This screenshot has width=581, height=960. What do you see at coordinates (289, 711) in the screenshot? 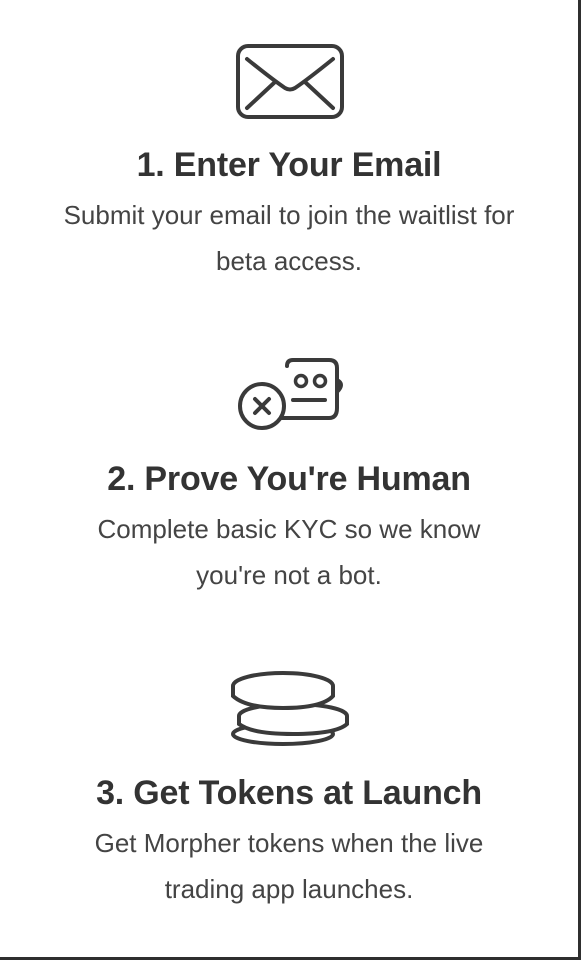
I see `coins-stack-icon` at bounding box center [289, 711].